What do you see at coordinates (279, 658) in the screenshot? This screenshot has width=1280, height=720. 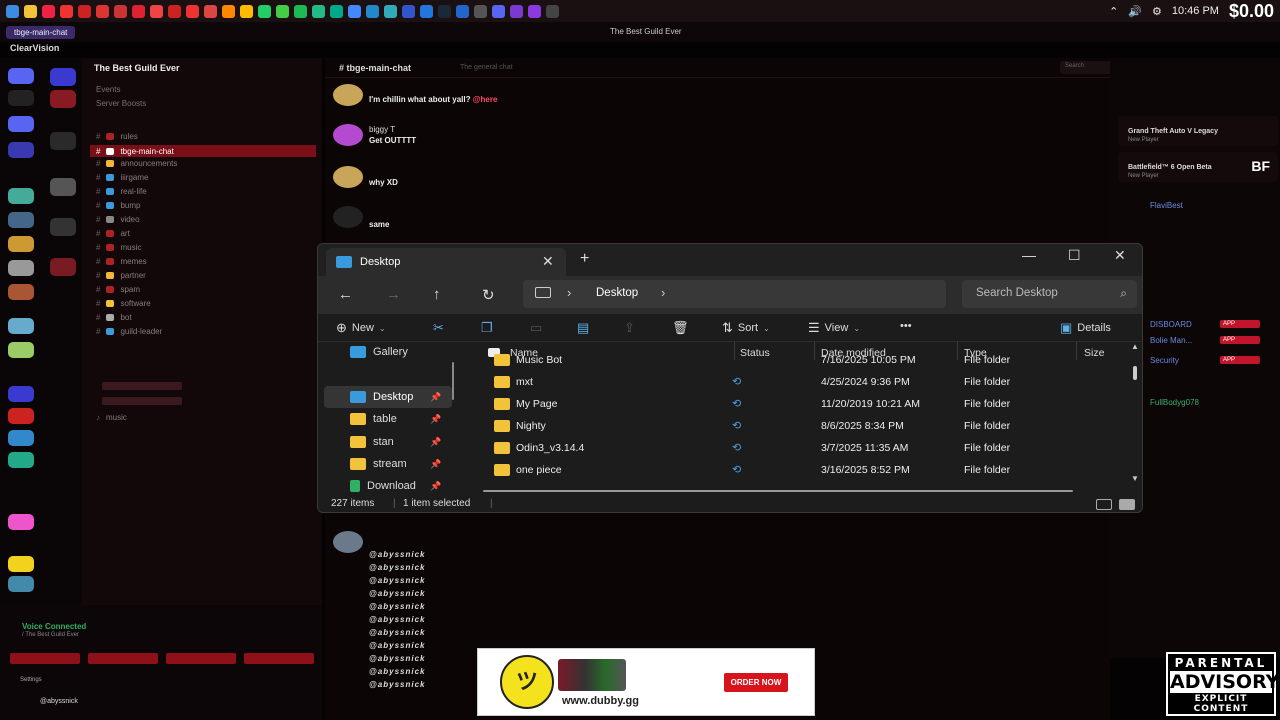 I see `soundboard-button` at bounding box center [279, 658].